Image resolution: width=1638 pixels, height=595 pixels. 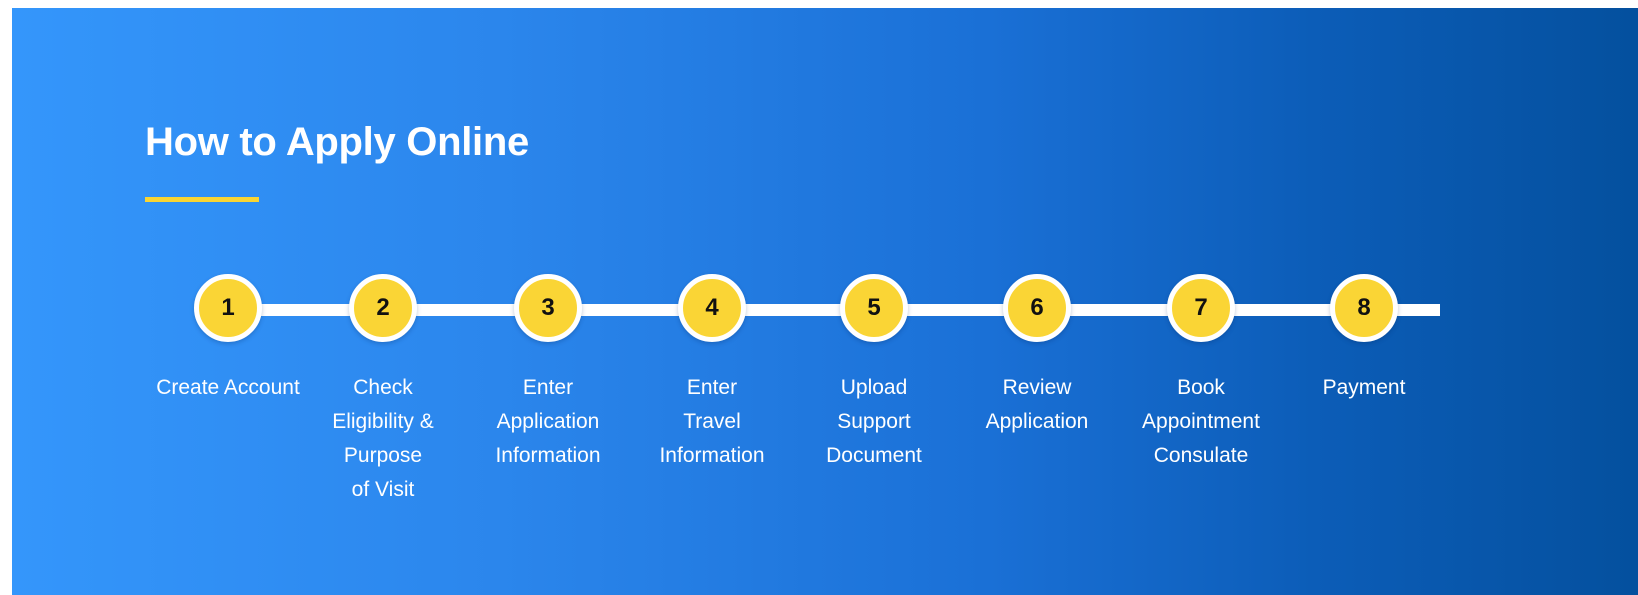 I want to click on step-6-circle: 6, so click(x=1037, y=308).